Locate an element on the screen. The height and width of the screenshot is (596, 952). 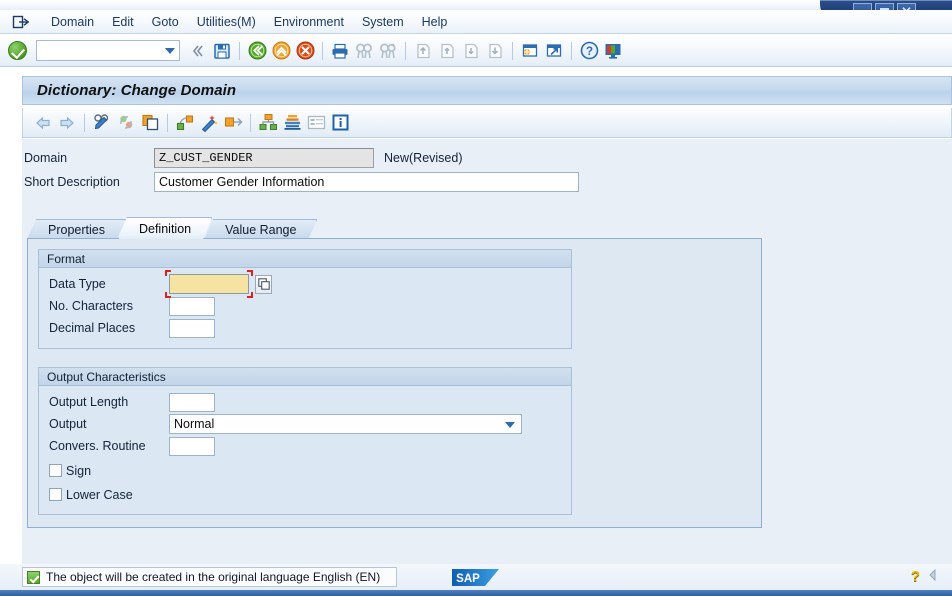
decimal-places-row: Decimal Places is located at coordinates (305, 328).